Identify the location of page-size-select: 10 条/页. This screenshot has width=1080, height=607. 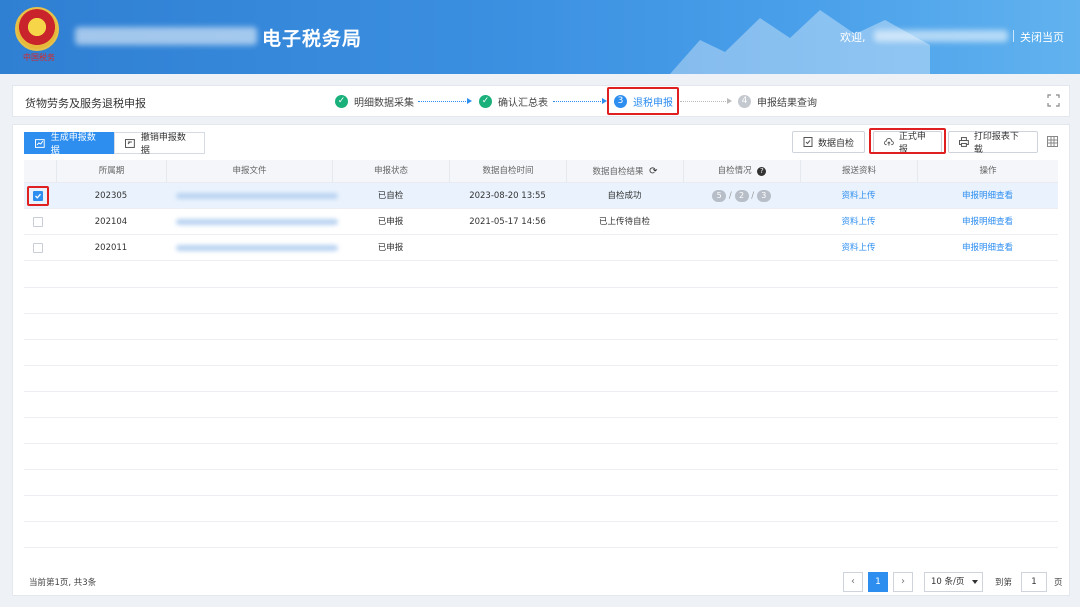
(953, 582).